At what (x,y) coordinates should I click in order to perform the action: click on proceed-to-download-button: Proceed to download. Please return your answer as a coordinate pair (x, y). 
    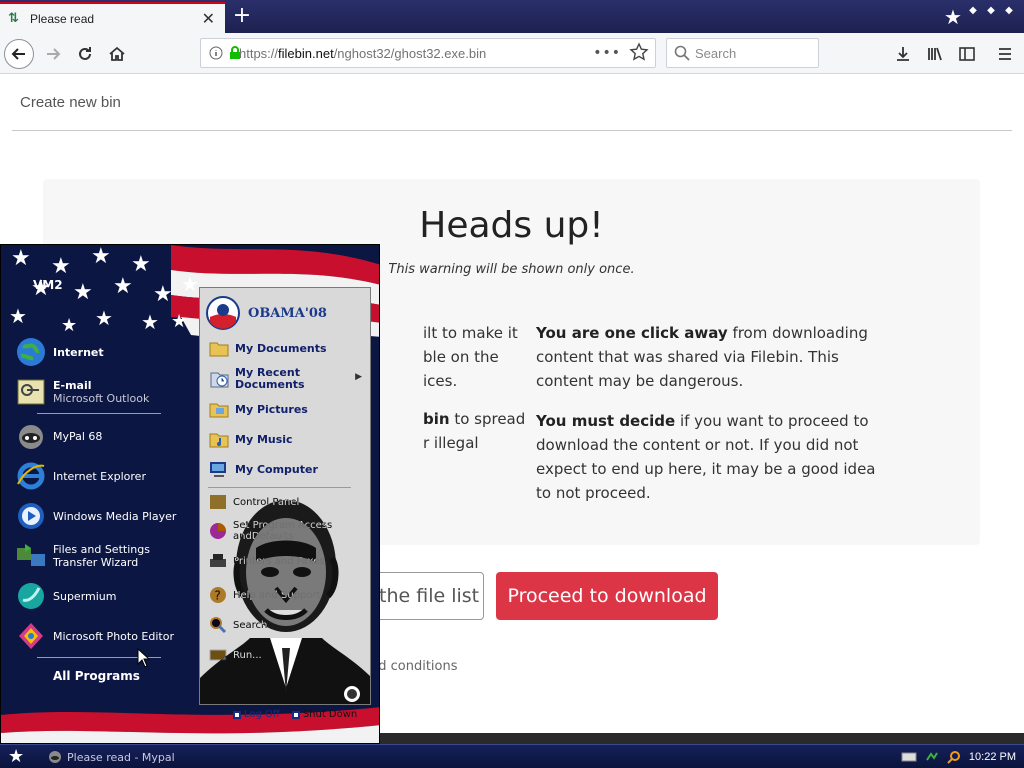
    Looking at the image, I should click on (607, 596).